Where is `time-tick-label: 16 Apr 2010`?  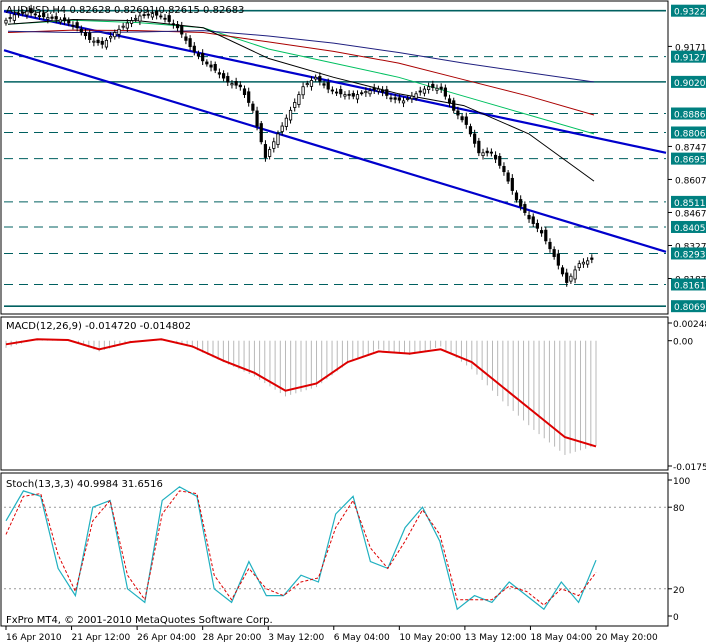 time-tick-label: 16 Apr 2010 is located at coordinates (34, 638).